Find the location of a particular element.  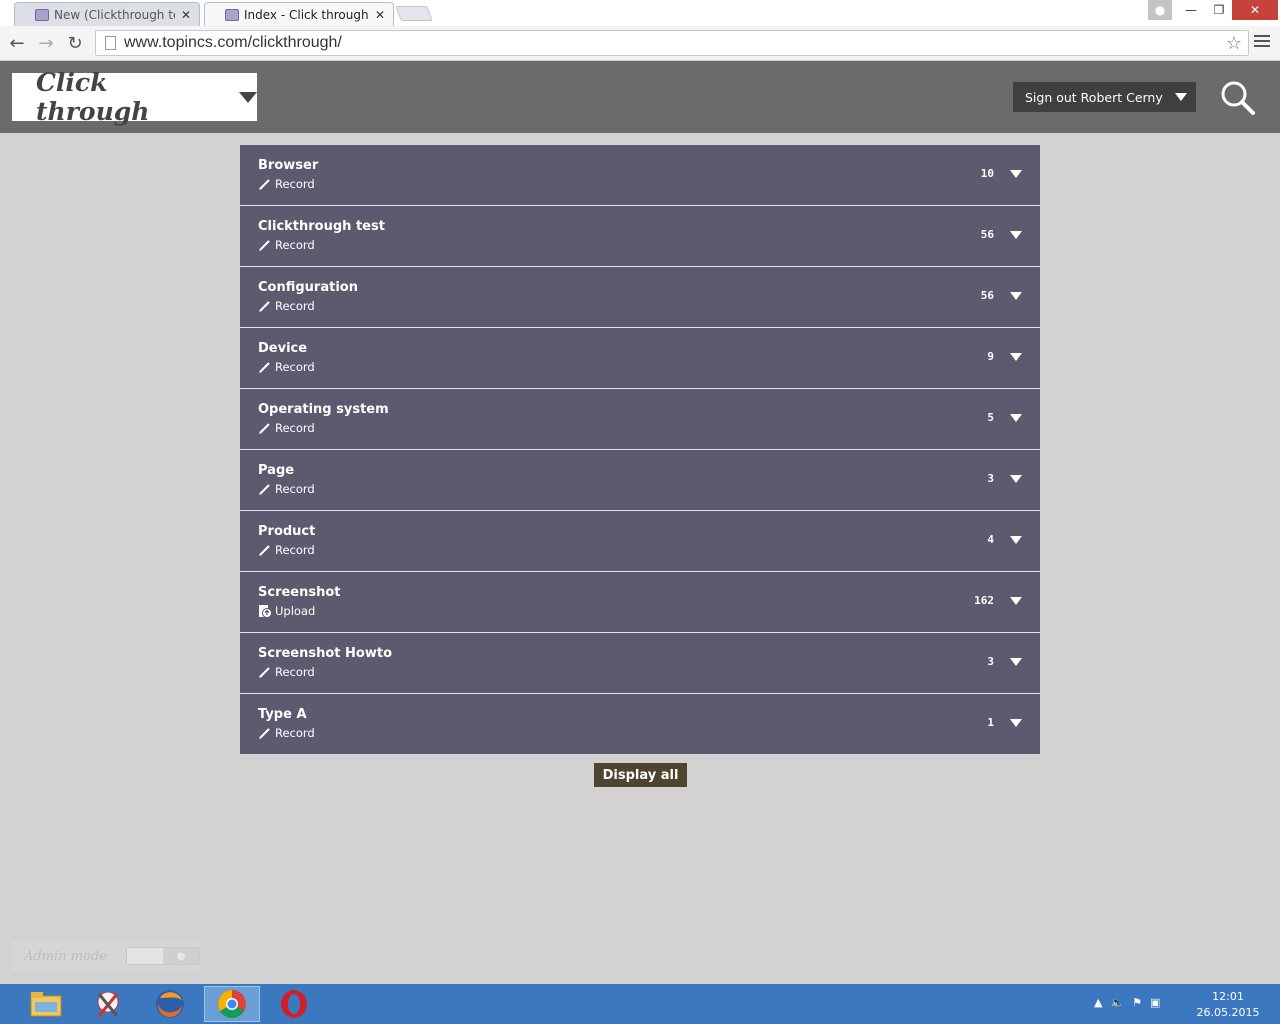

list-item: Screenshot Upload 162 is located at coordinates (640, 602).